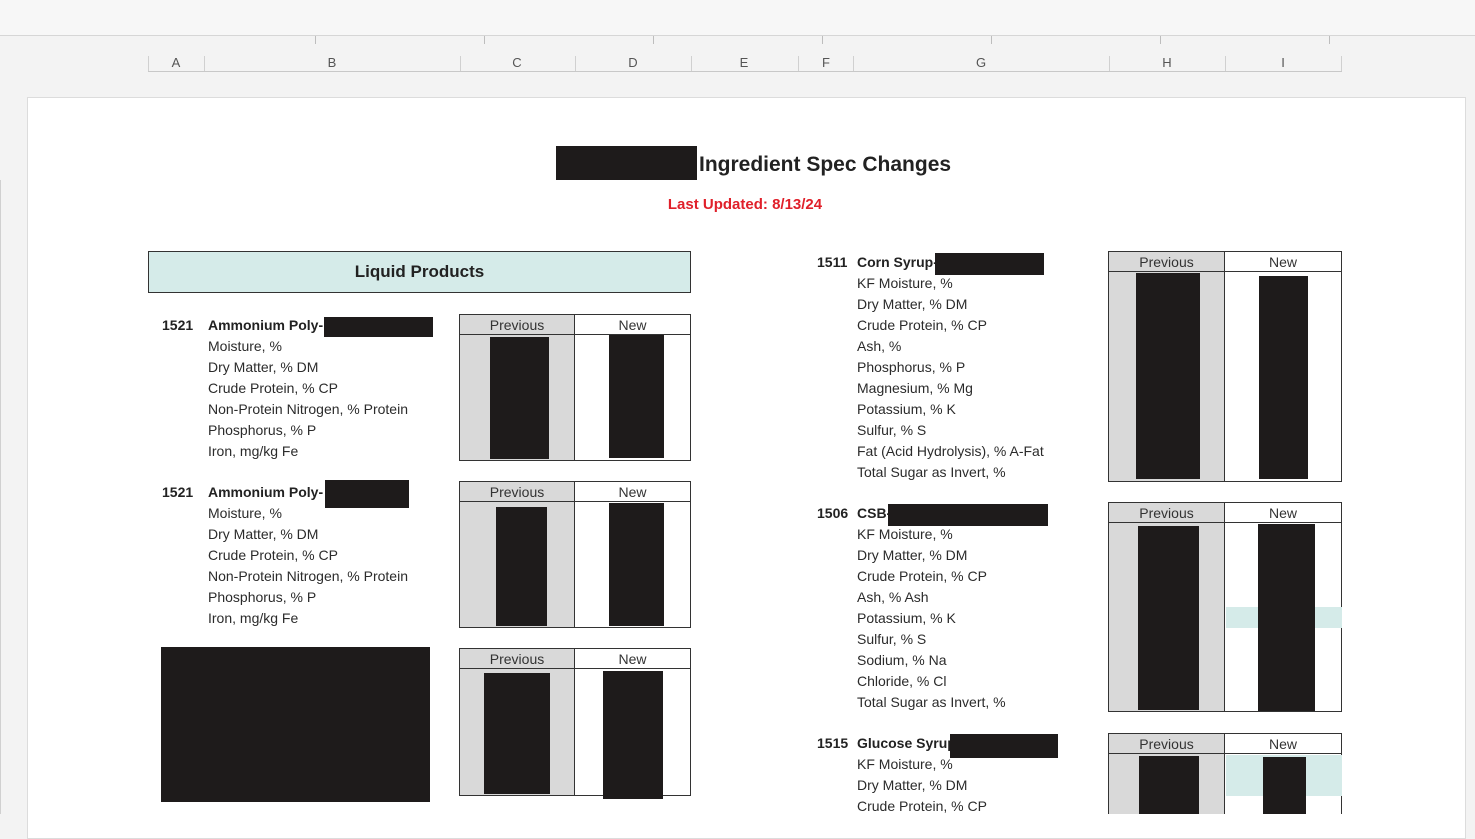 The width and height of the screenshot is (1475, 839). I want to click on parameter-label: Chloride, % Cl, so click(902, 681).